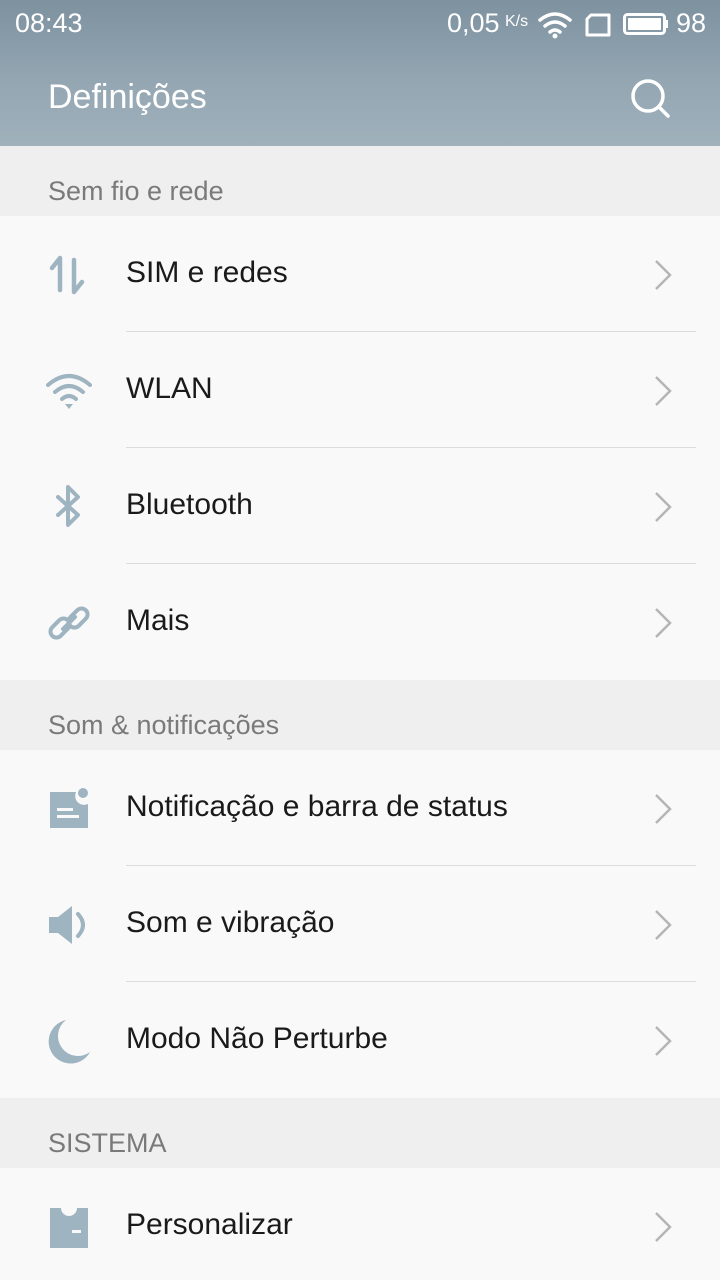 The height and width of the screenshot is (1280, 720). I want to click on speaker-icon, so click(67, 925).